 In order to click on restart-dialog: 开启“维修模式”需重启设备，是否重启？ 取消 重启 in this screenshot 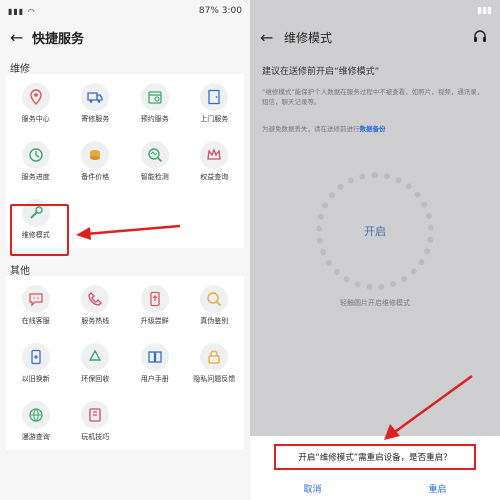, I will do `click(375, 468)`.